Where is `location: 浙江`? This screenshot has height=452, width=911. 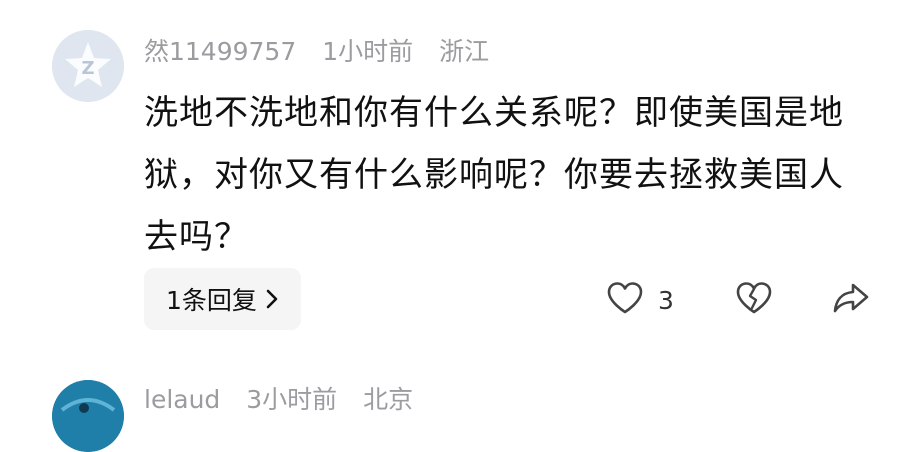
location: 浙江 is located at coordinates (464, 51).